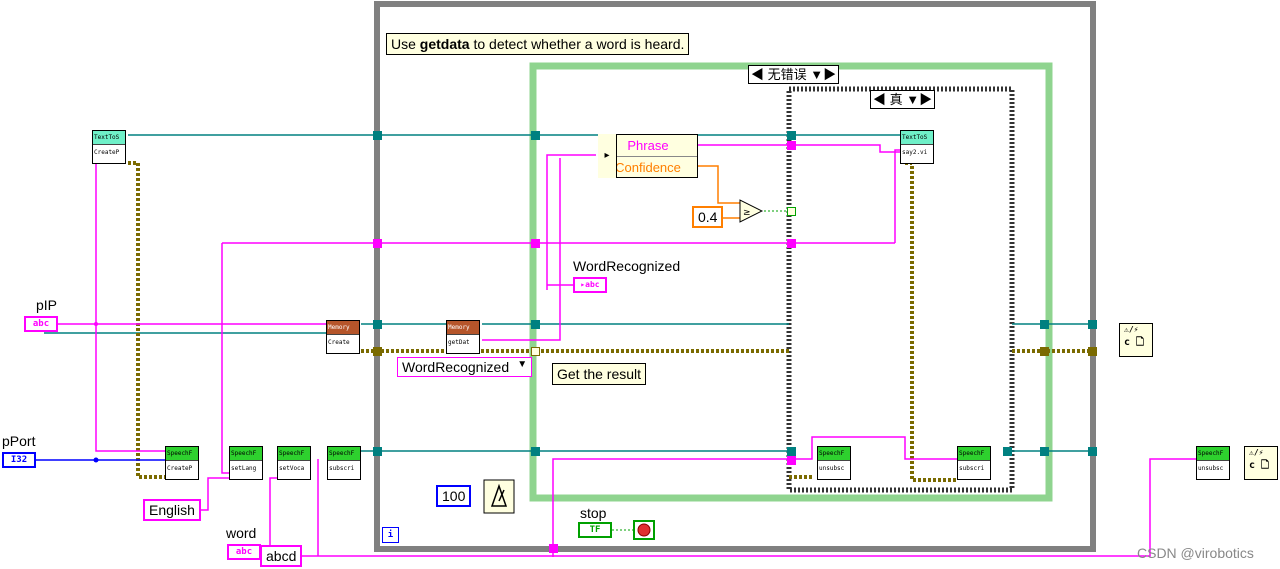 The height and width of the screenshot is (569, 1280). I want to click on tunnel-refnum-top, so click(377, 135).